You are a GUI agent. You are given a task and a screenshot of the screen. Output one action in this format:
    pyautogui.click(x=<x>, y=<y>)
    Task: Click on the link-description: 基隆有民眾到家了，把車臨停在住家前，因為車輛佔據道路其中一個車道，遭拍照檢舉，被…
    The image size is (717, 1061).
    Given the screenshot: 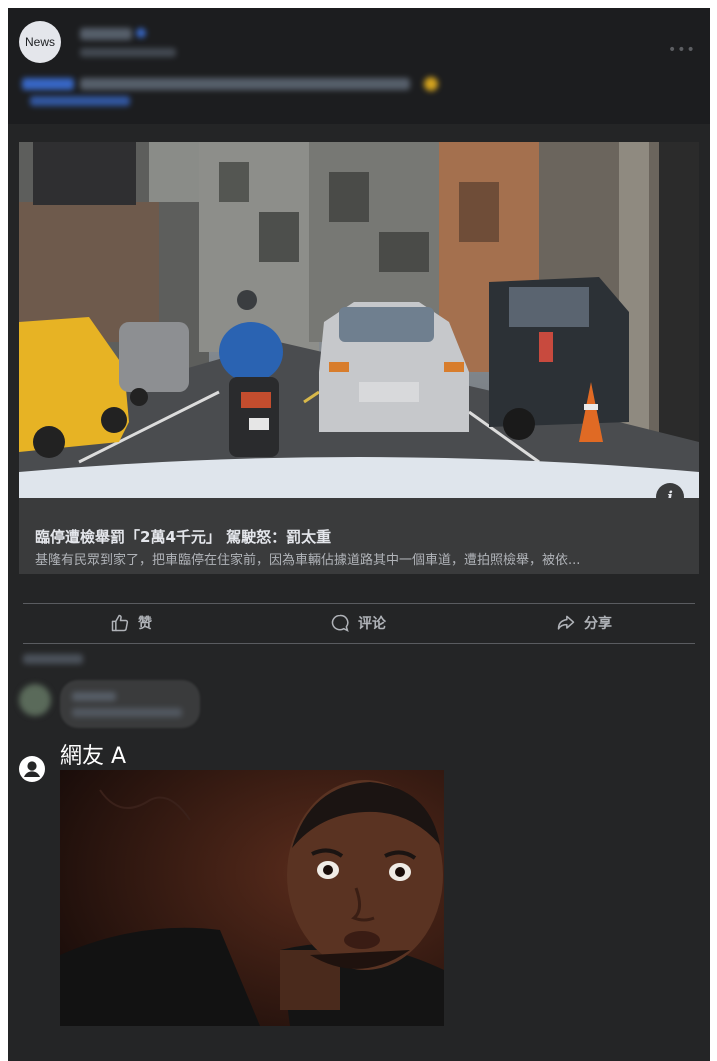 What is the action you would take?
    pyautogui.click(x=308, y=560)
    